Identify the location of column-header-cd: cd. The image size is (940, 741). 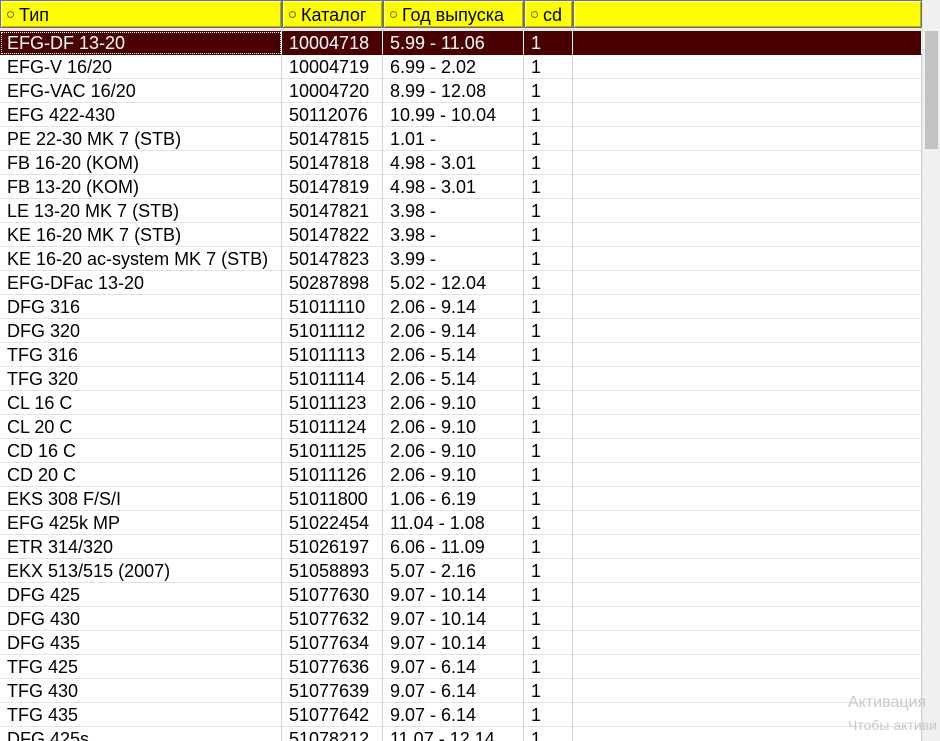
(548, 14).